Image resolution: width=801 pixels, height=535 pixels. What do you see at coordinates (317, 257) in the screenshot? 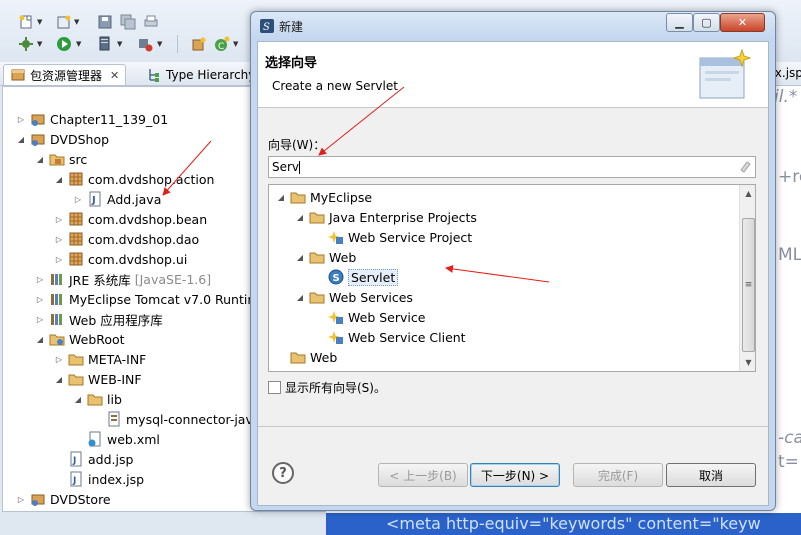
I see `folder-open-icon` at bounding box center [317, 257].